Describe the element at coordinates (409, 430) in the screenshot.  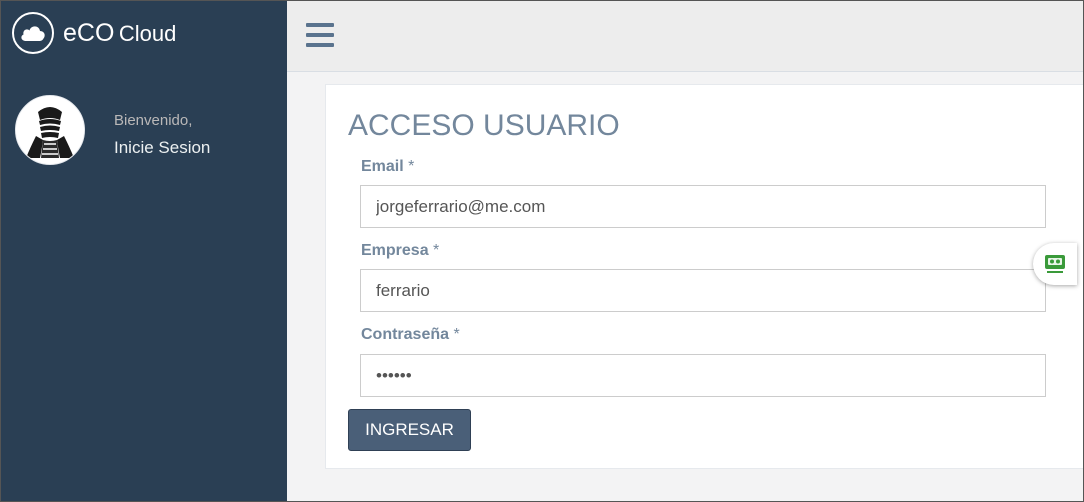
I see `login-button: INGRESAR` at that location.